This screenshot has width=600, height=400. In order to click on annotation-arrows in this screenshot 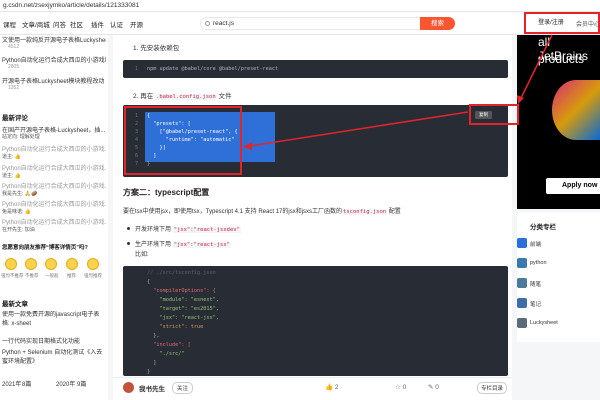, I will do `click(398, 92)`.